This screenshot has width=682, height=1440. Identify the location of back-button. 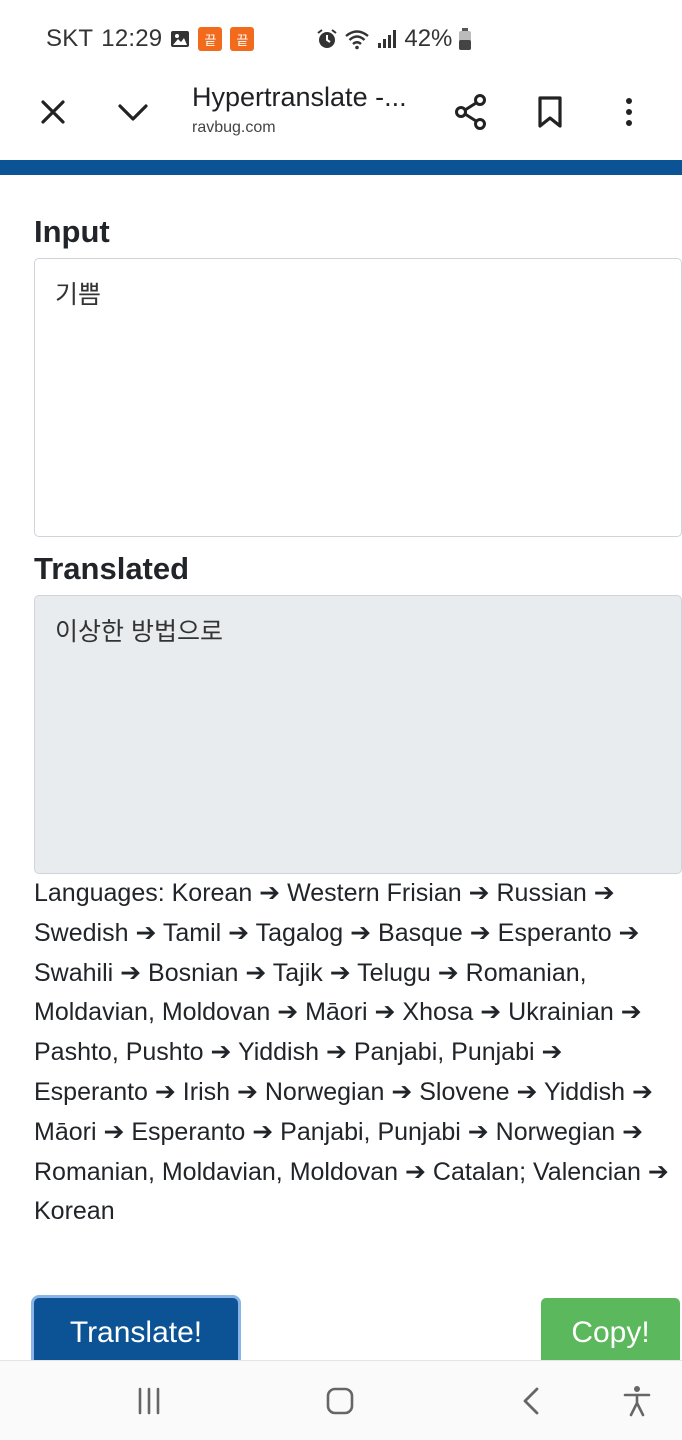
(531, 1401).